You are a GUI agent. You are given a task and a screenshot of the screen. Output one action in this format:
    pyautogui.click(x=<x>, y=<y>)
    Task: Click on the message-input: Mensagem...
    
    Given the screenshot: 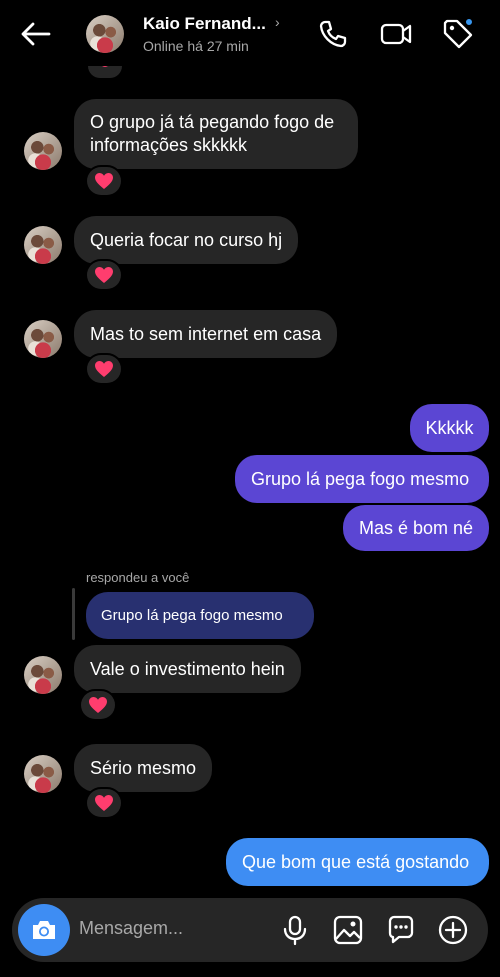 What is the action you would take?
    pyautogui.click(x=131, y=928)
    